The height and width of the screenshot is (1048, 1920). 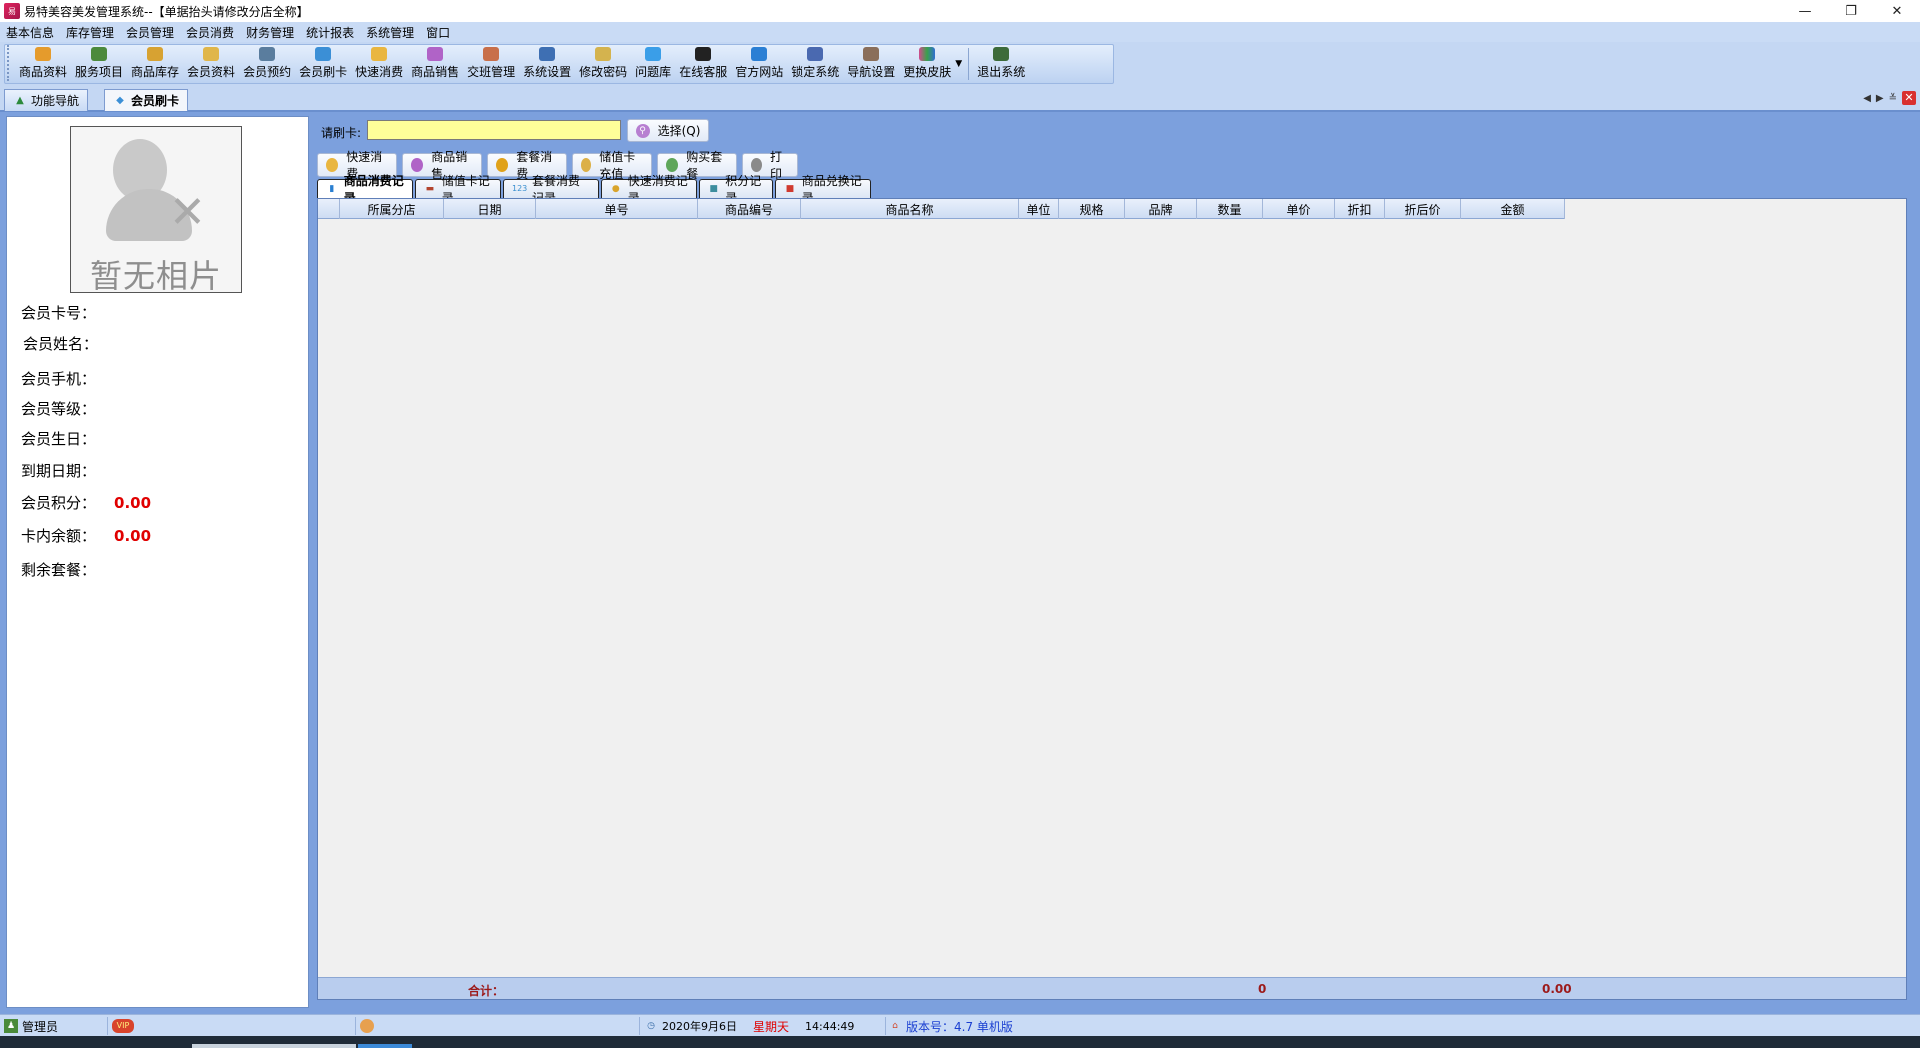 I want to click on taskbar-item, so click(x=274, y=1046).